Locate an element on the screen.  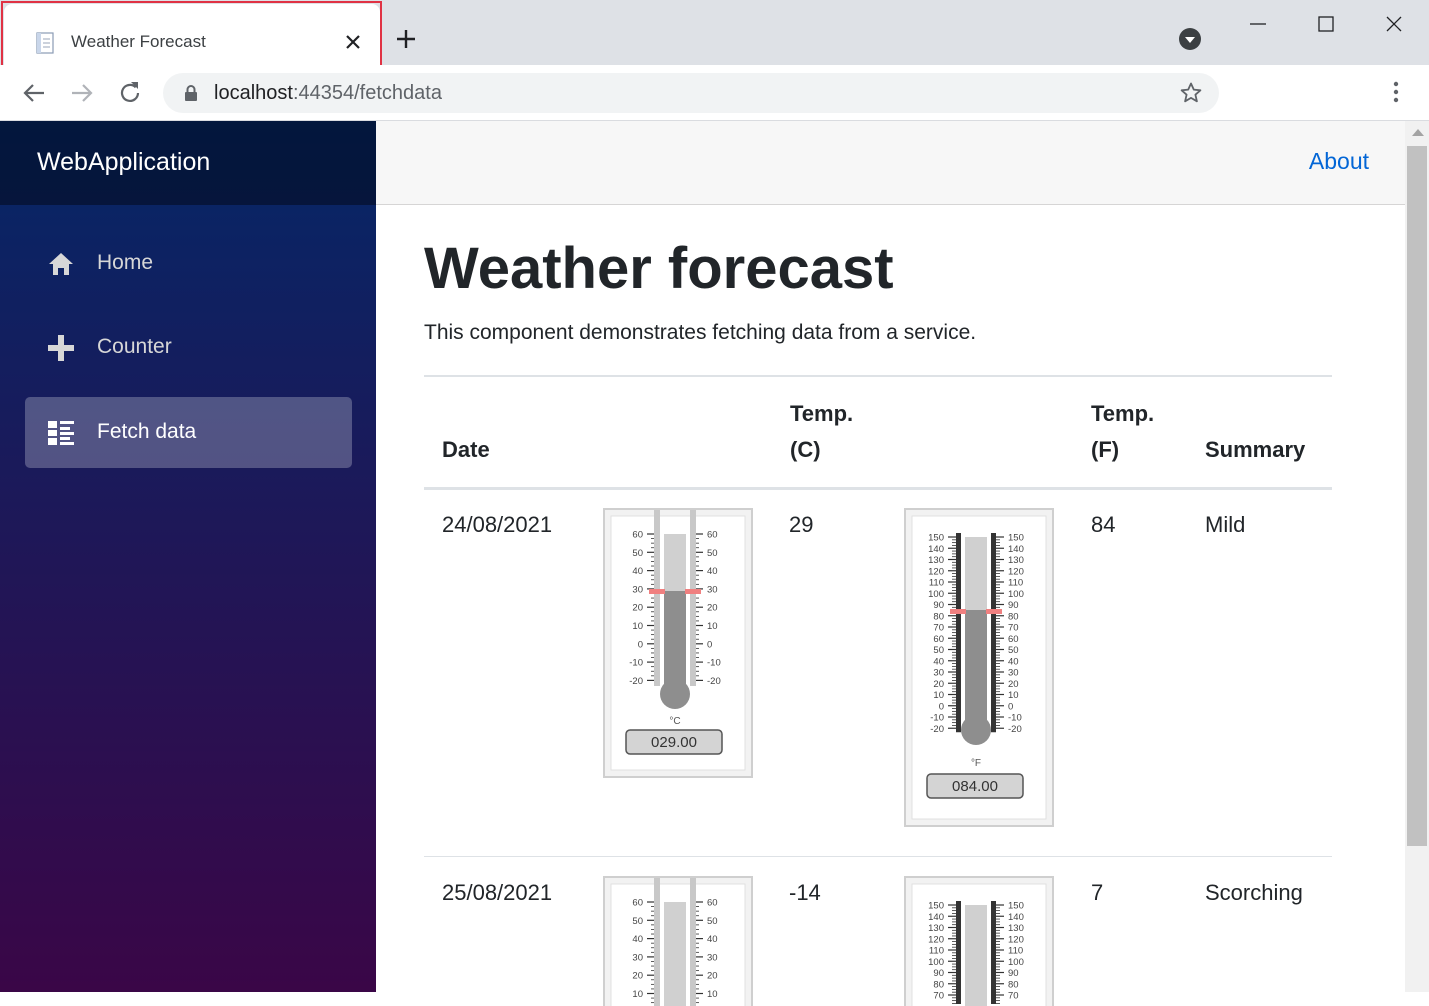
cell-date: 24/08/2021 is located at coordinates (497, 525).